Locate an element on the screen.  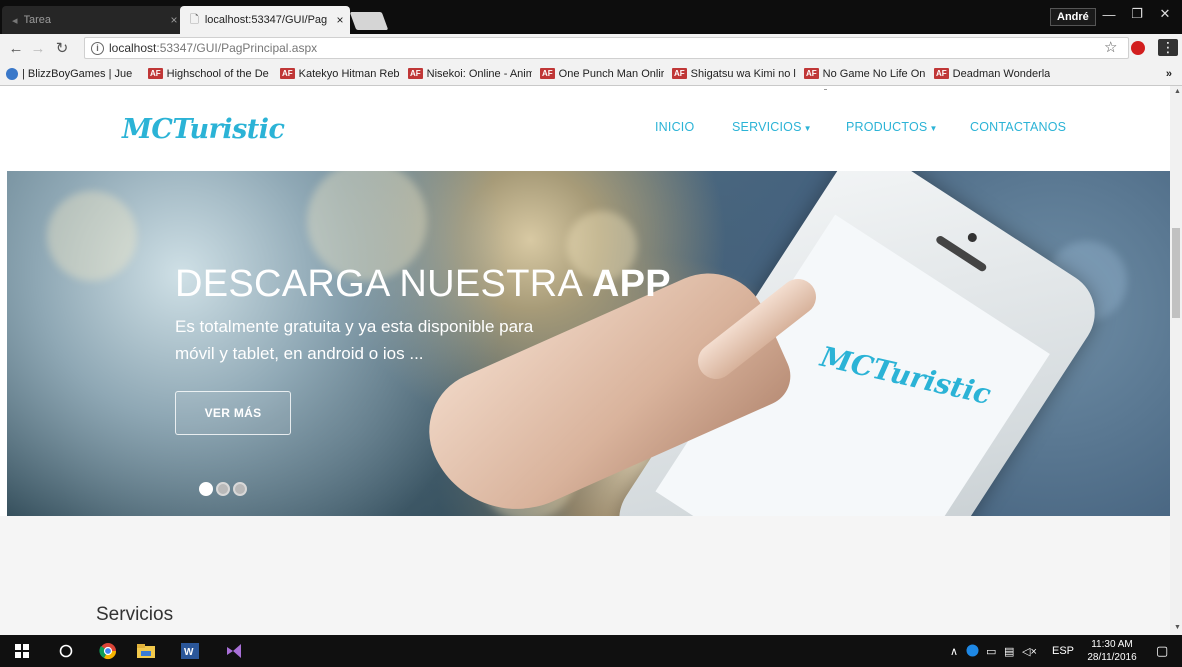
hero-title-main: DESCARGA NUESTRA is located at coordinates (383, 284).